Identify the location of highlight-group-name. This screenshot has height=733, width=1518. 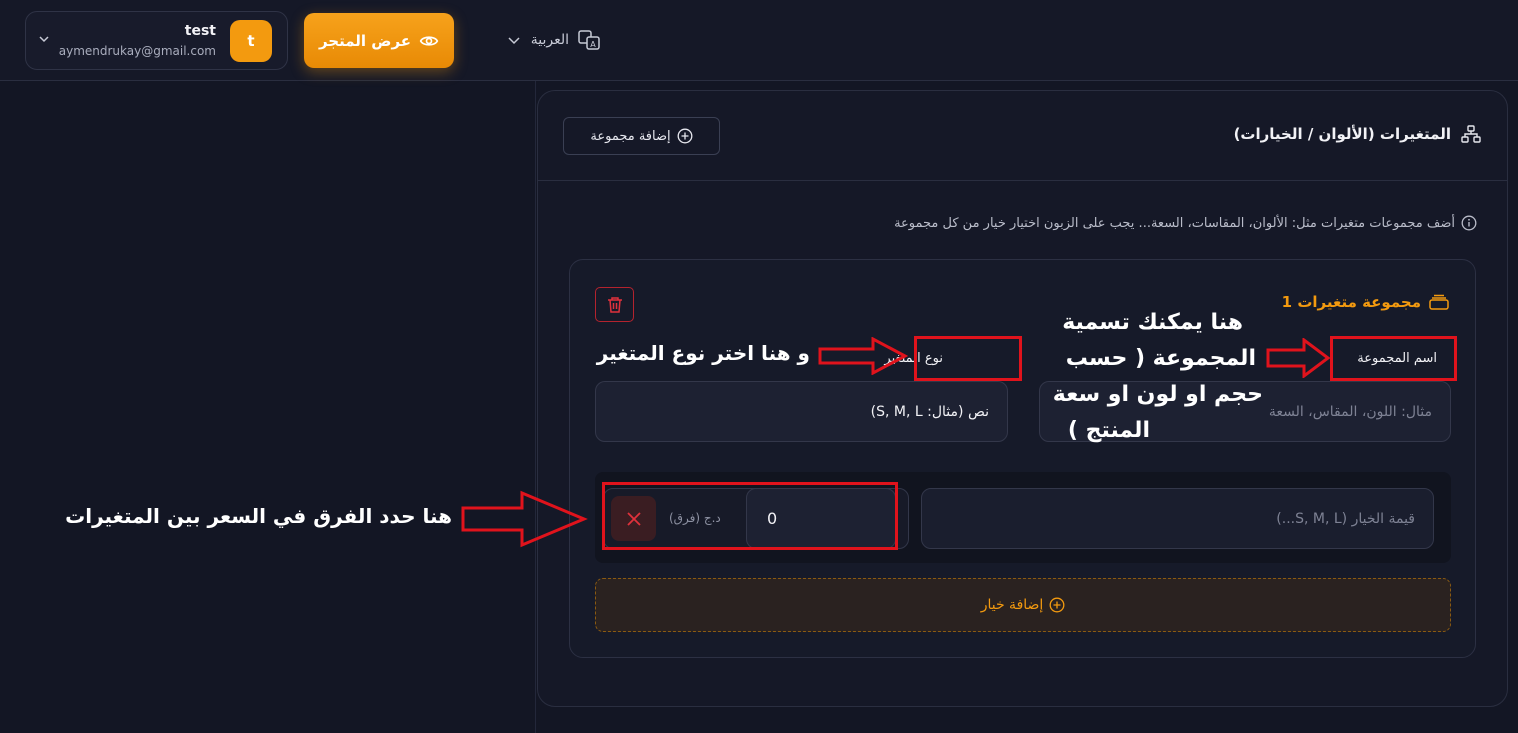
(1393, 358).